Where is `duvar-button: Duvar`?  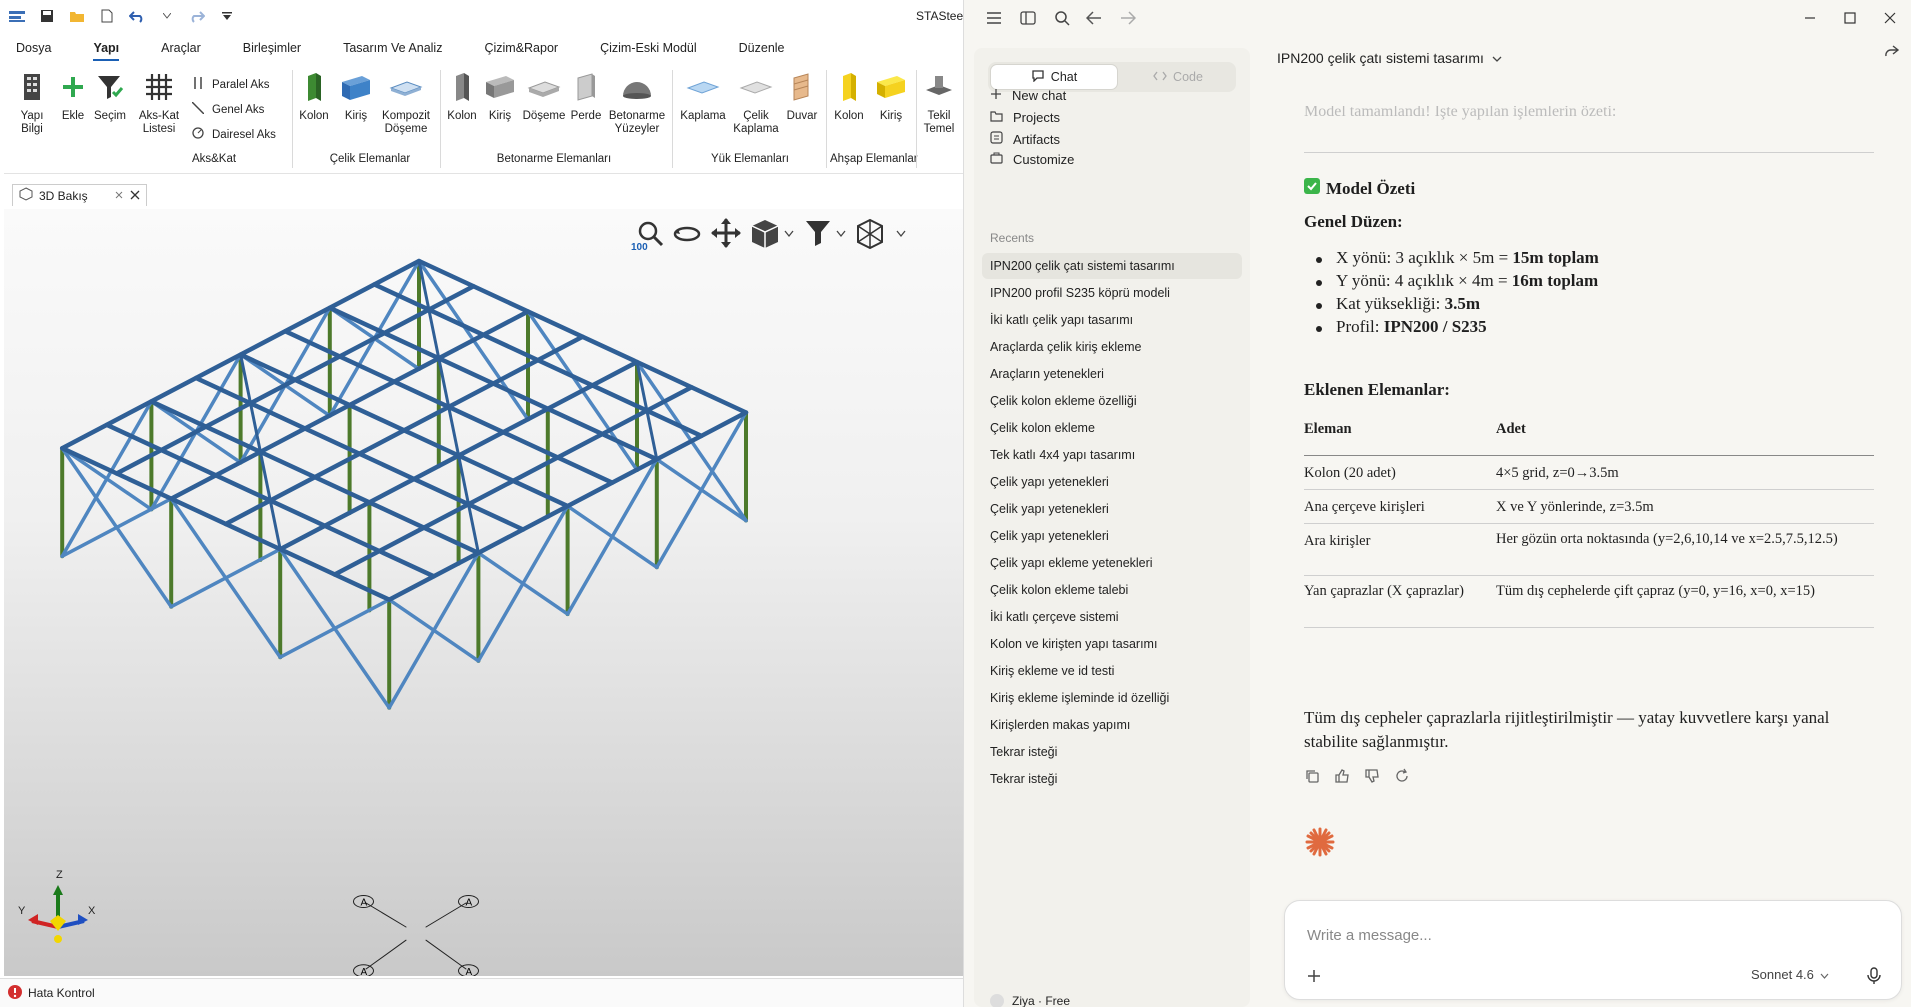 duvar-button: Duvar is located at coordinates (802, 97).